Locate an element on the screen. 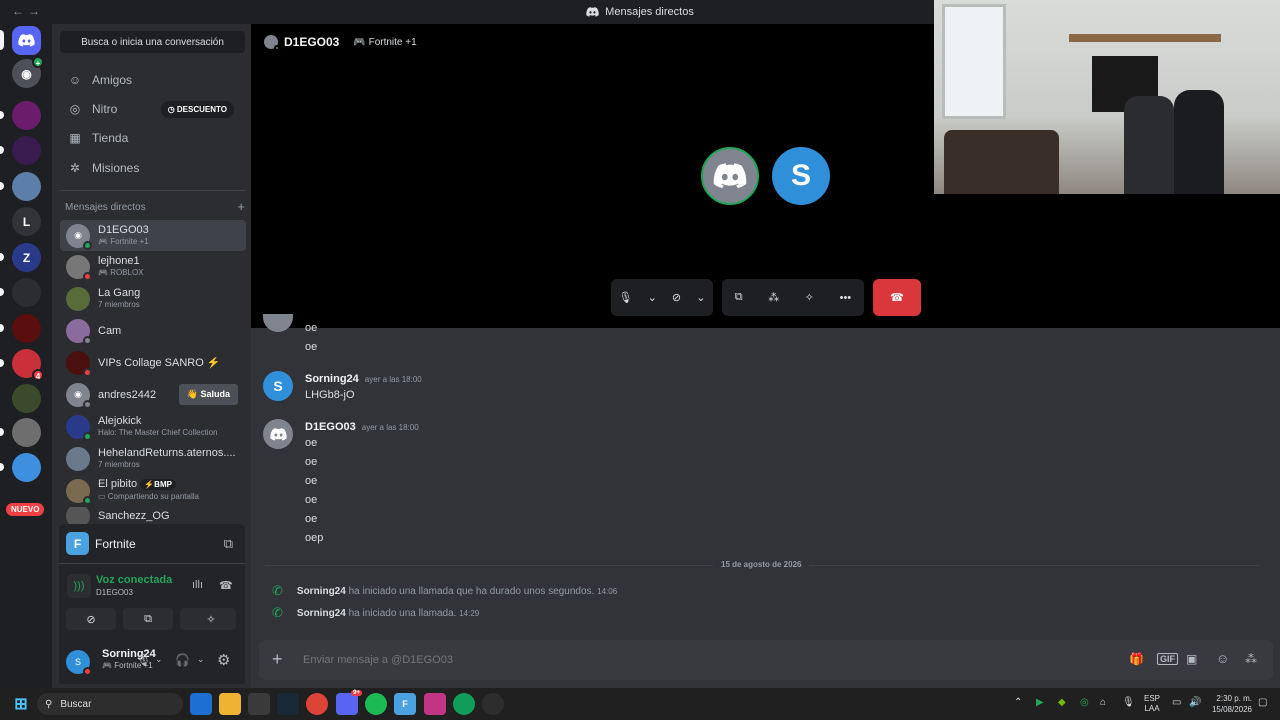  emoji-icon: ☺ is located at coordinates (1222, 658).